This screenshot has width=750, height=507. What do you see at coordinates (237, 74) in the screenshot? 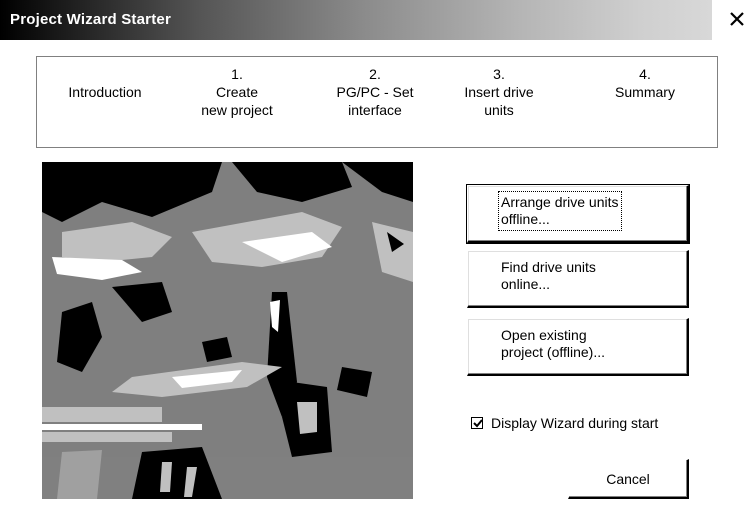
I see `step-number: 1.` at bounding box center [237, 74].